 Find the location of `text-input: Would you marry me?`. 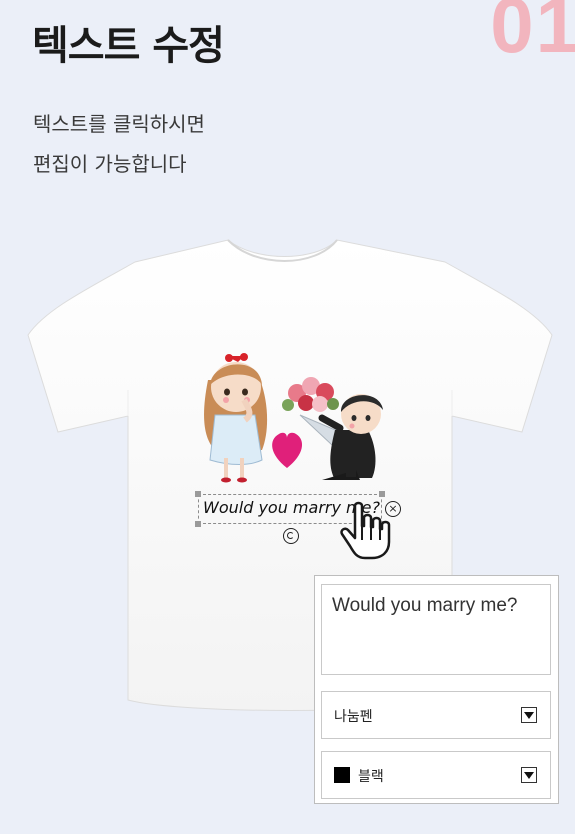

text-input: Would you marry me? is located at coordinates (436, 629).